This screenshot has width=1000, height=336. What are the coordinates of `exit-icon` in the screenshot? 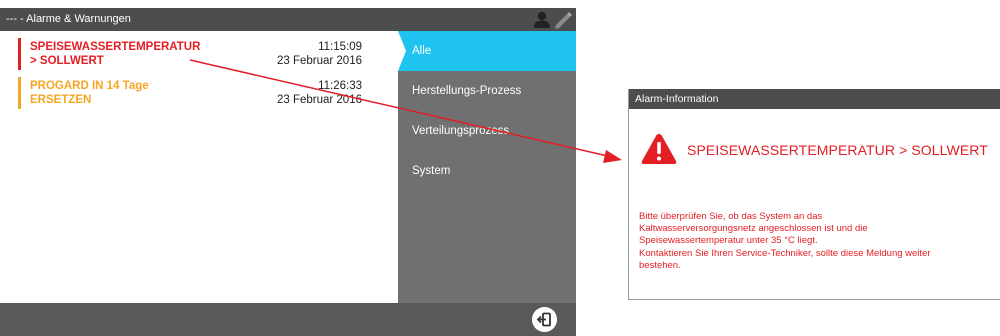 It's located at (544, 319).